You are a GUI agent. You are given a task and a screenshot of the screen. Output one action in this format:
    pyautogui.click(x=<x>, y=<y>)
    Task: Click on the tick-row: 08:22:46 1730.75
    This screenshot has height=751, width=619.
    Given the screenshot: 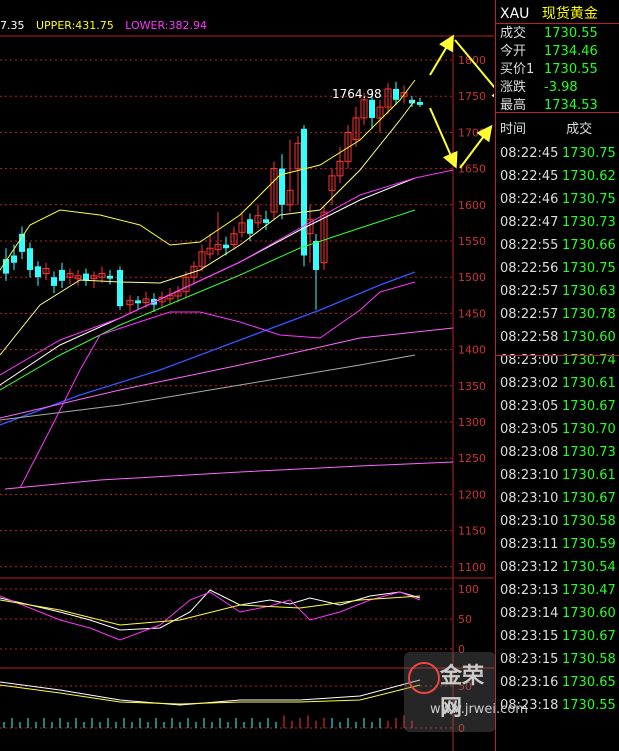 What is the action you would take?
    pyautogui.click(x=558, y=199)
    